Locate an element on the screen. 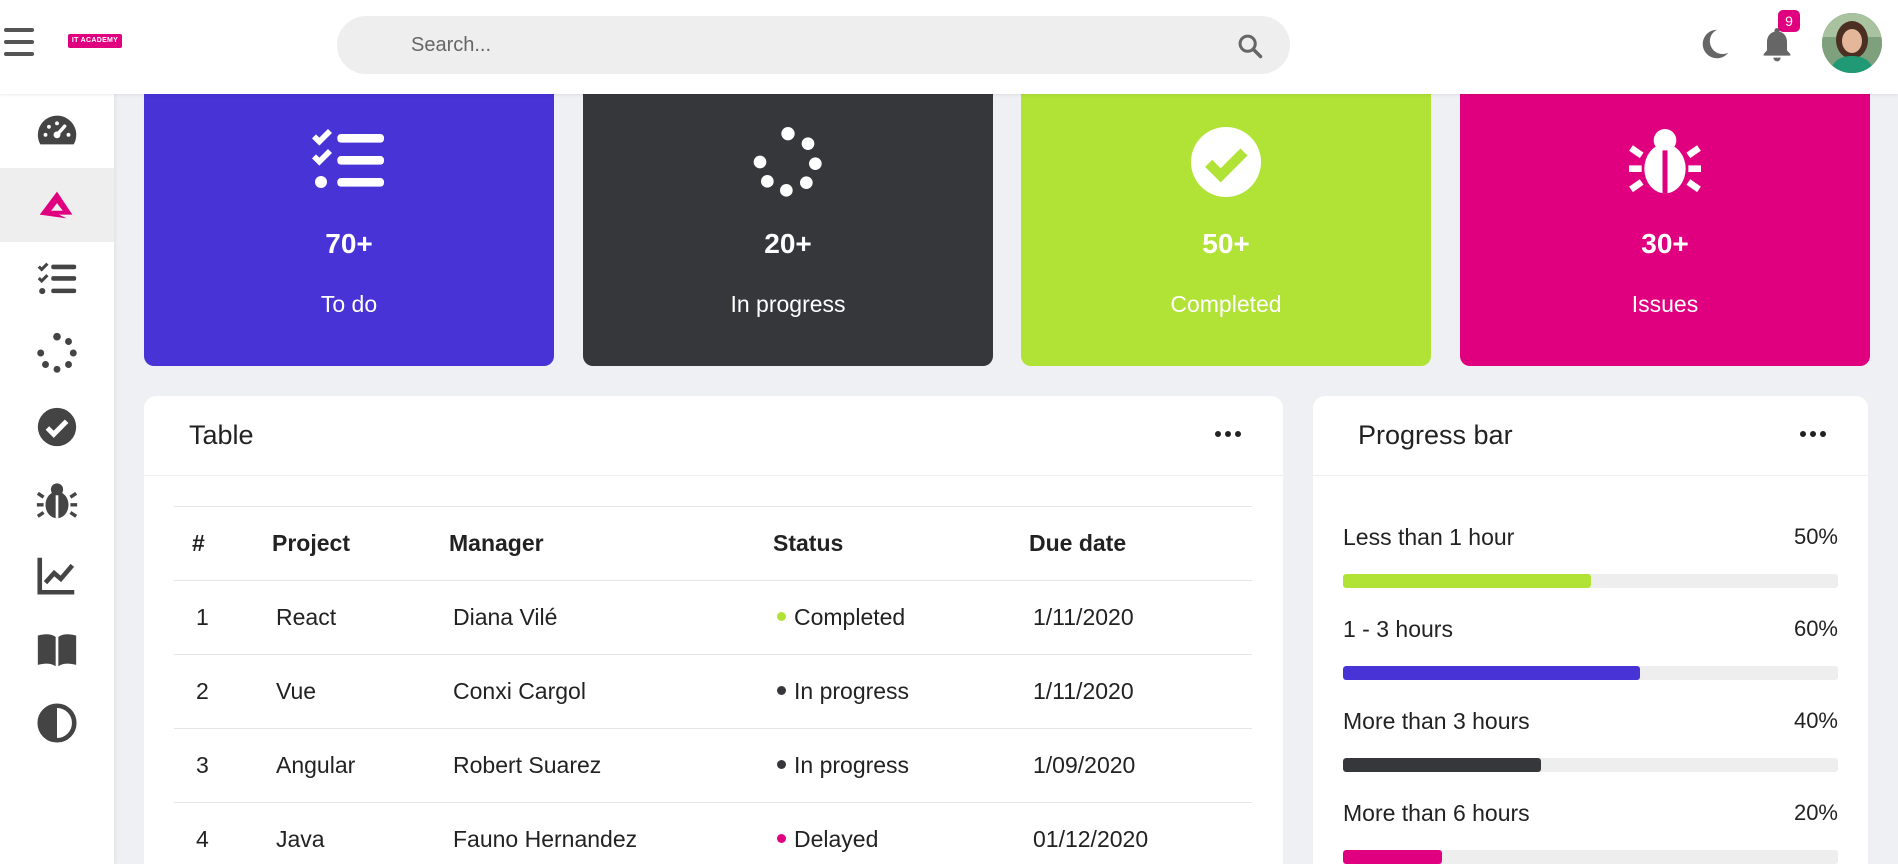  book-icon is located at coordinates (57, 650).